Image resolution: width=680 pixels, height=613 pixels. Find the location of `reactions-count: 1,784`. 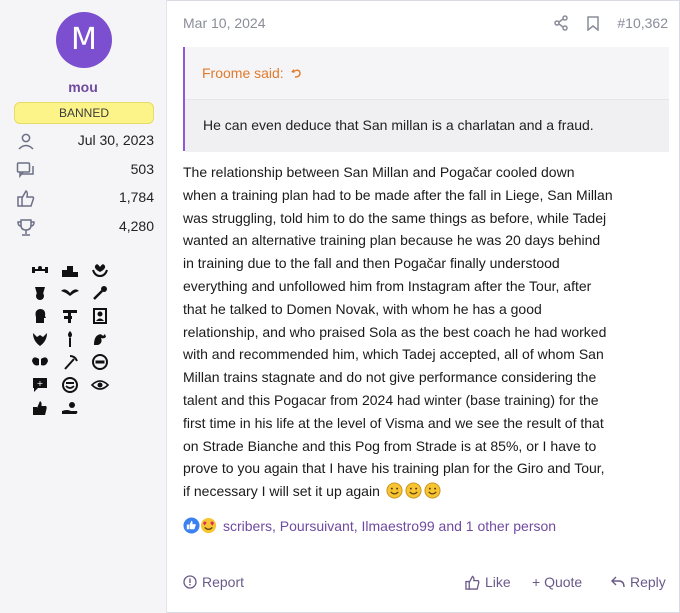

reactions-count: 1,784 is located at coordinates (136, 197).